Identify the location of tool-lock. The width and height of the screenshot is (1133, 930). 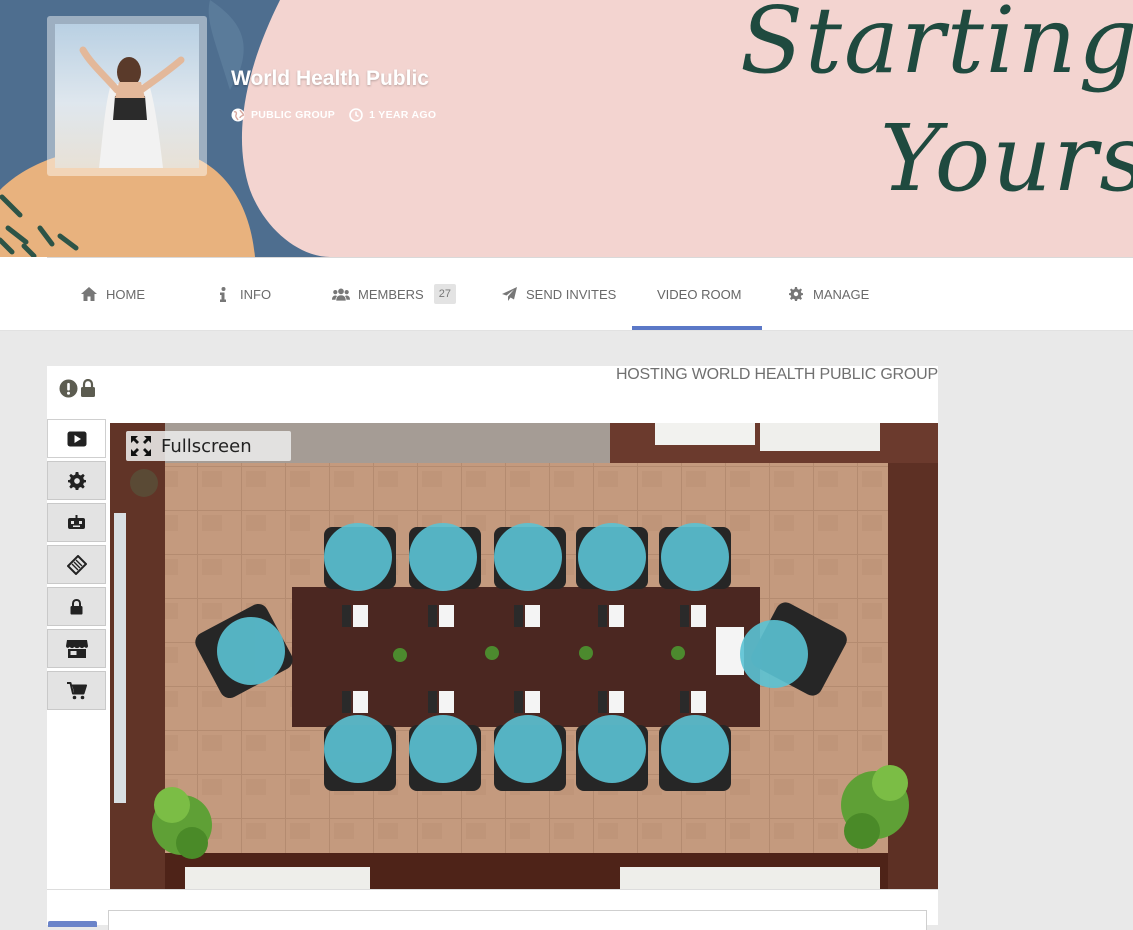
(76, 606).